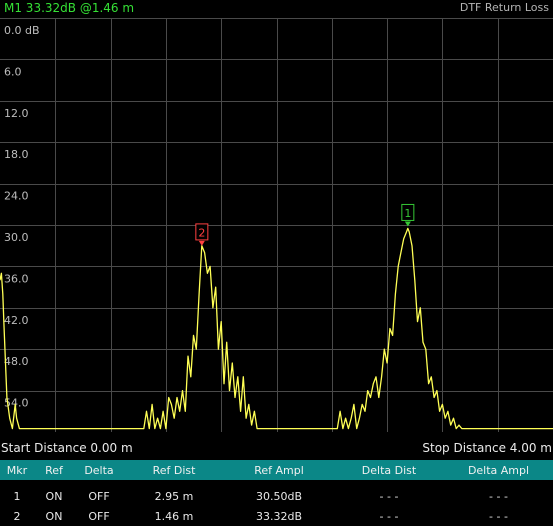 The height and width of the screenshot is (526, 553). I want to click on y-tick-label: 18.0, so click(16, 154).